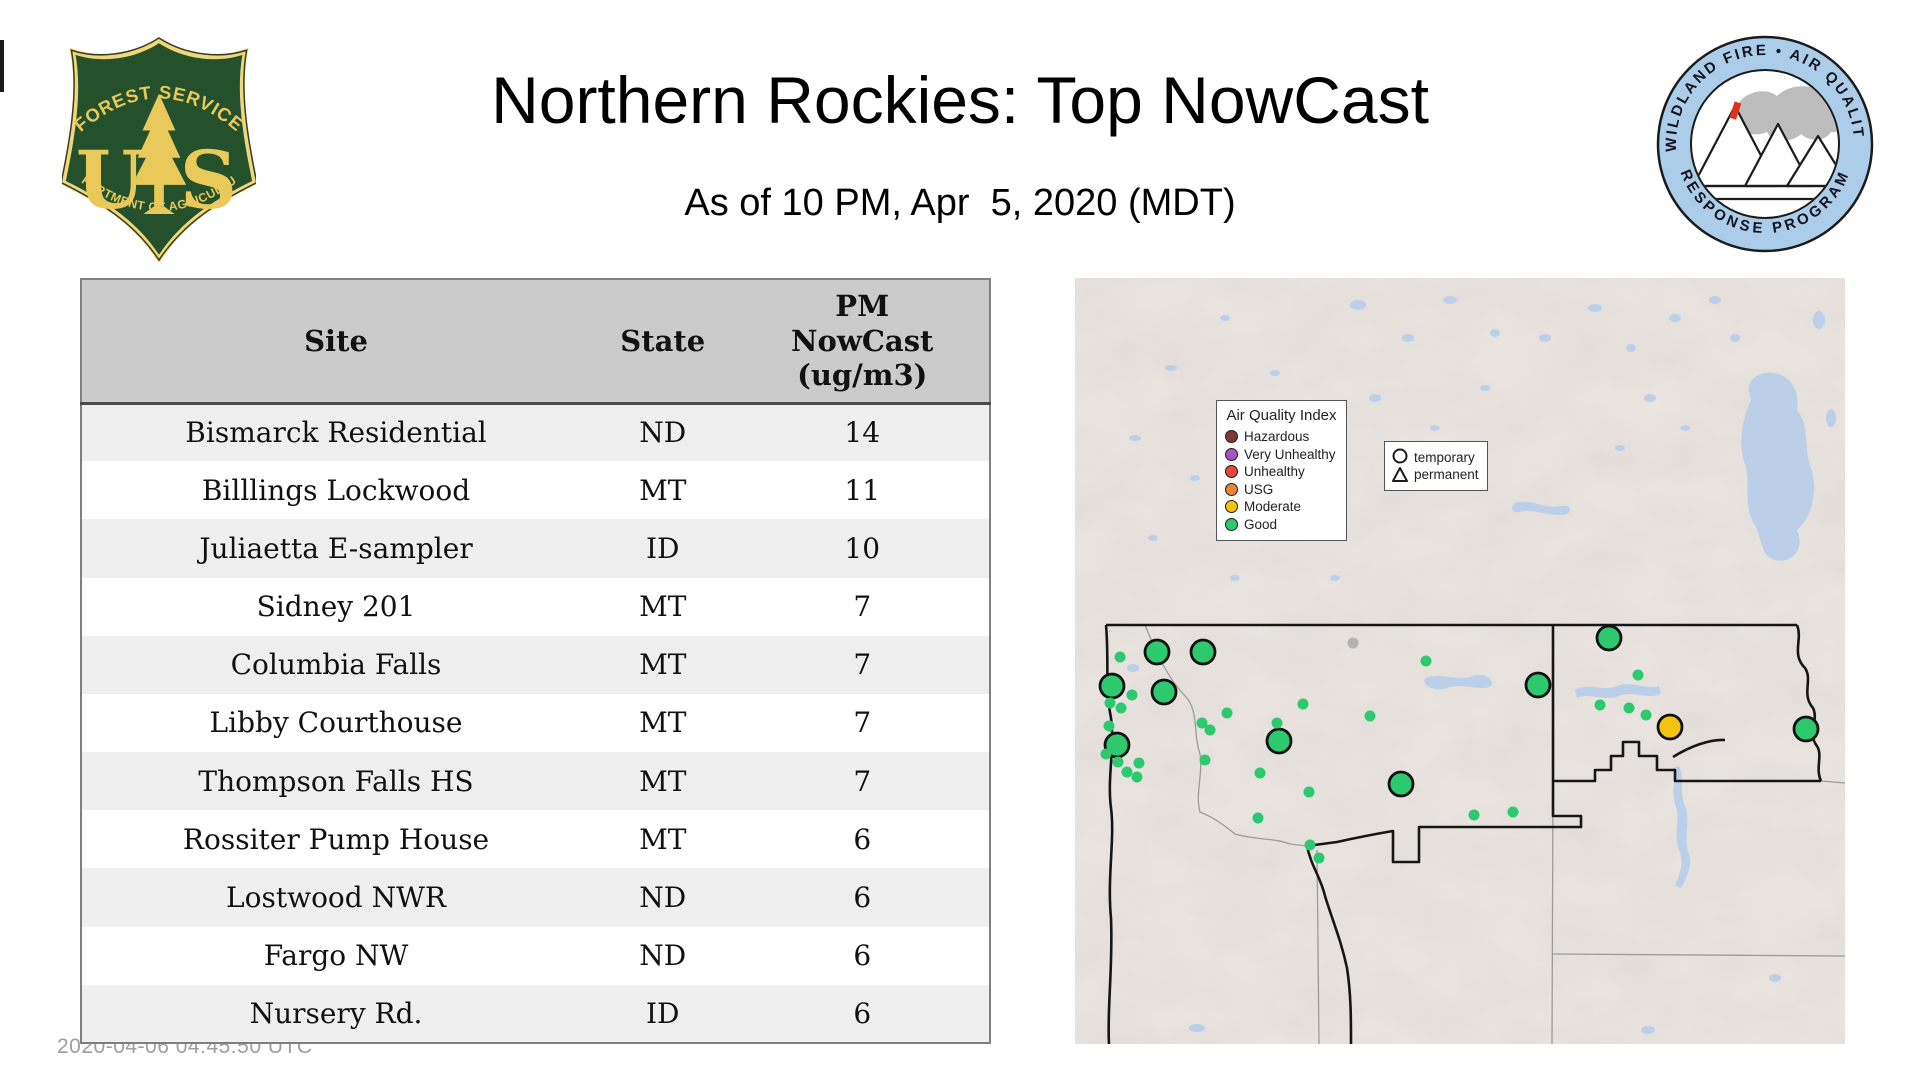 The image size is (1920, 1080). Describe the element at coordinates (1353, 643) in the screenshot. I see `monitor-marker-nodata-small` at that location.